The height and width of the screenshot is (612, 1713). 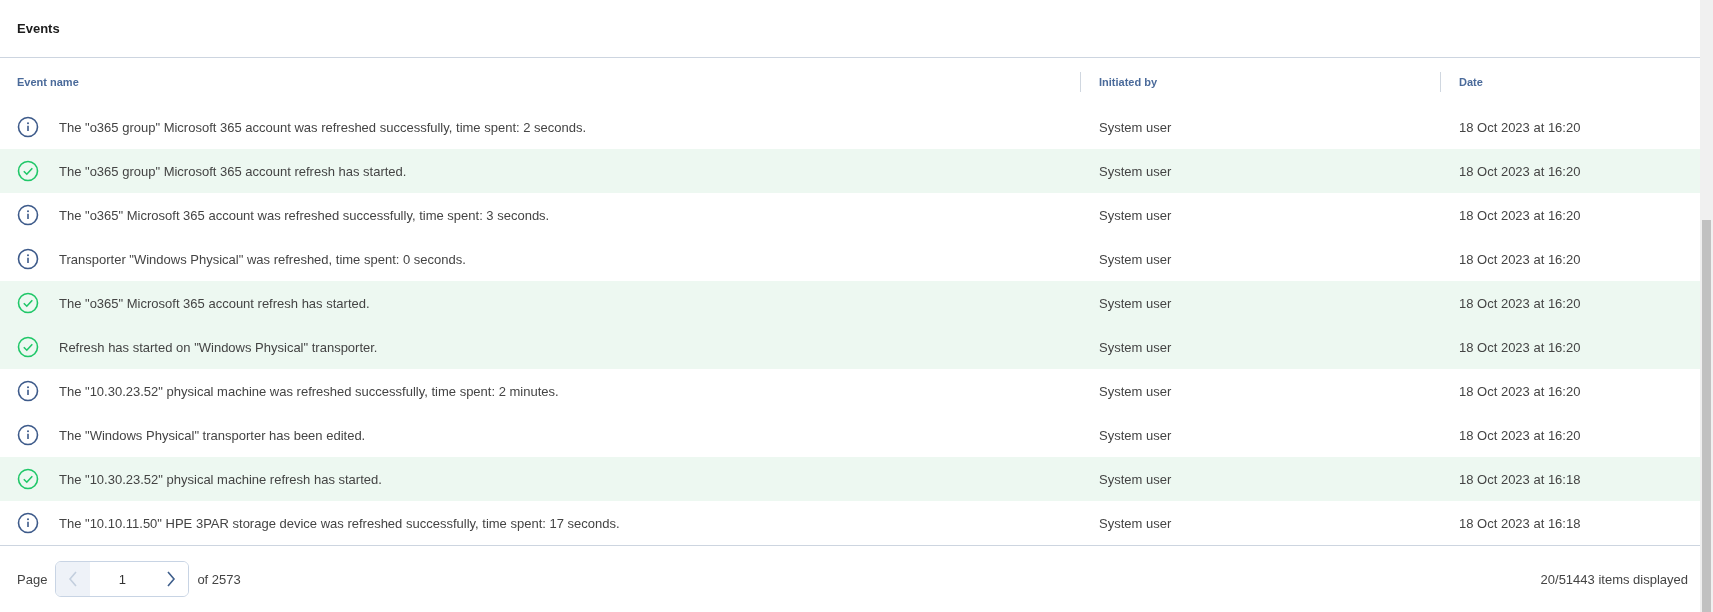 What do you see at coordinates (1128, 81) in the screenshot?
I see `column-header: Initiated by` at bounding box center [1128, 81].